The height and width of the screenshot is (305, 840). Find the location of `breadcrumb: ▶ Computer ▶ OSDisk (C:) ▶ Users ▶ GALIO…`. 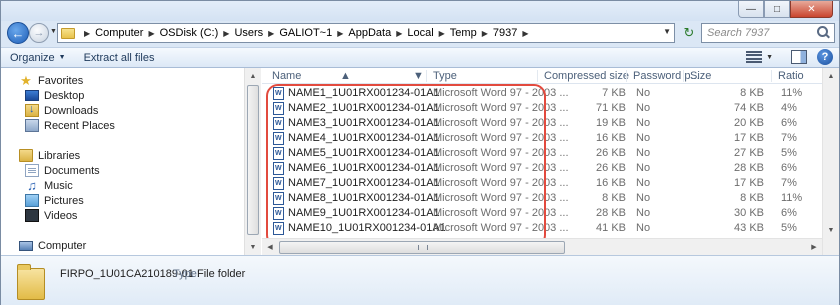

breadcrumb: ▶ Computer ▶ OSDisk (C:) ▶ Users ▶ GALIO… is located at coordinates (306, 33).